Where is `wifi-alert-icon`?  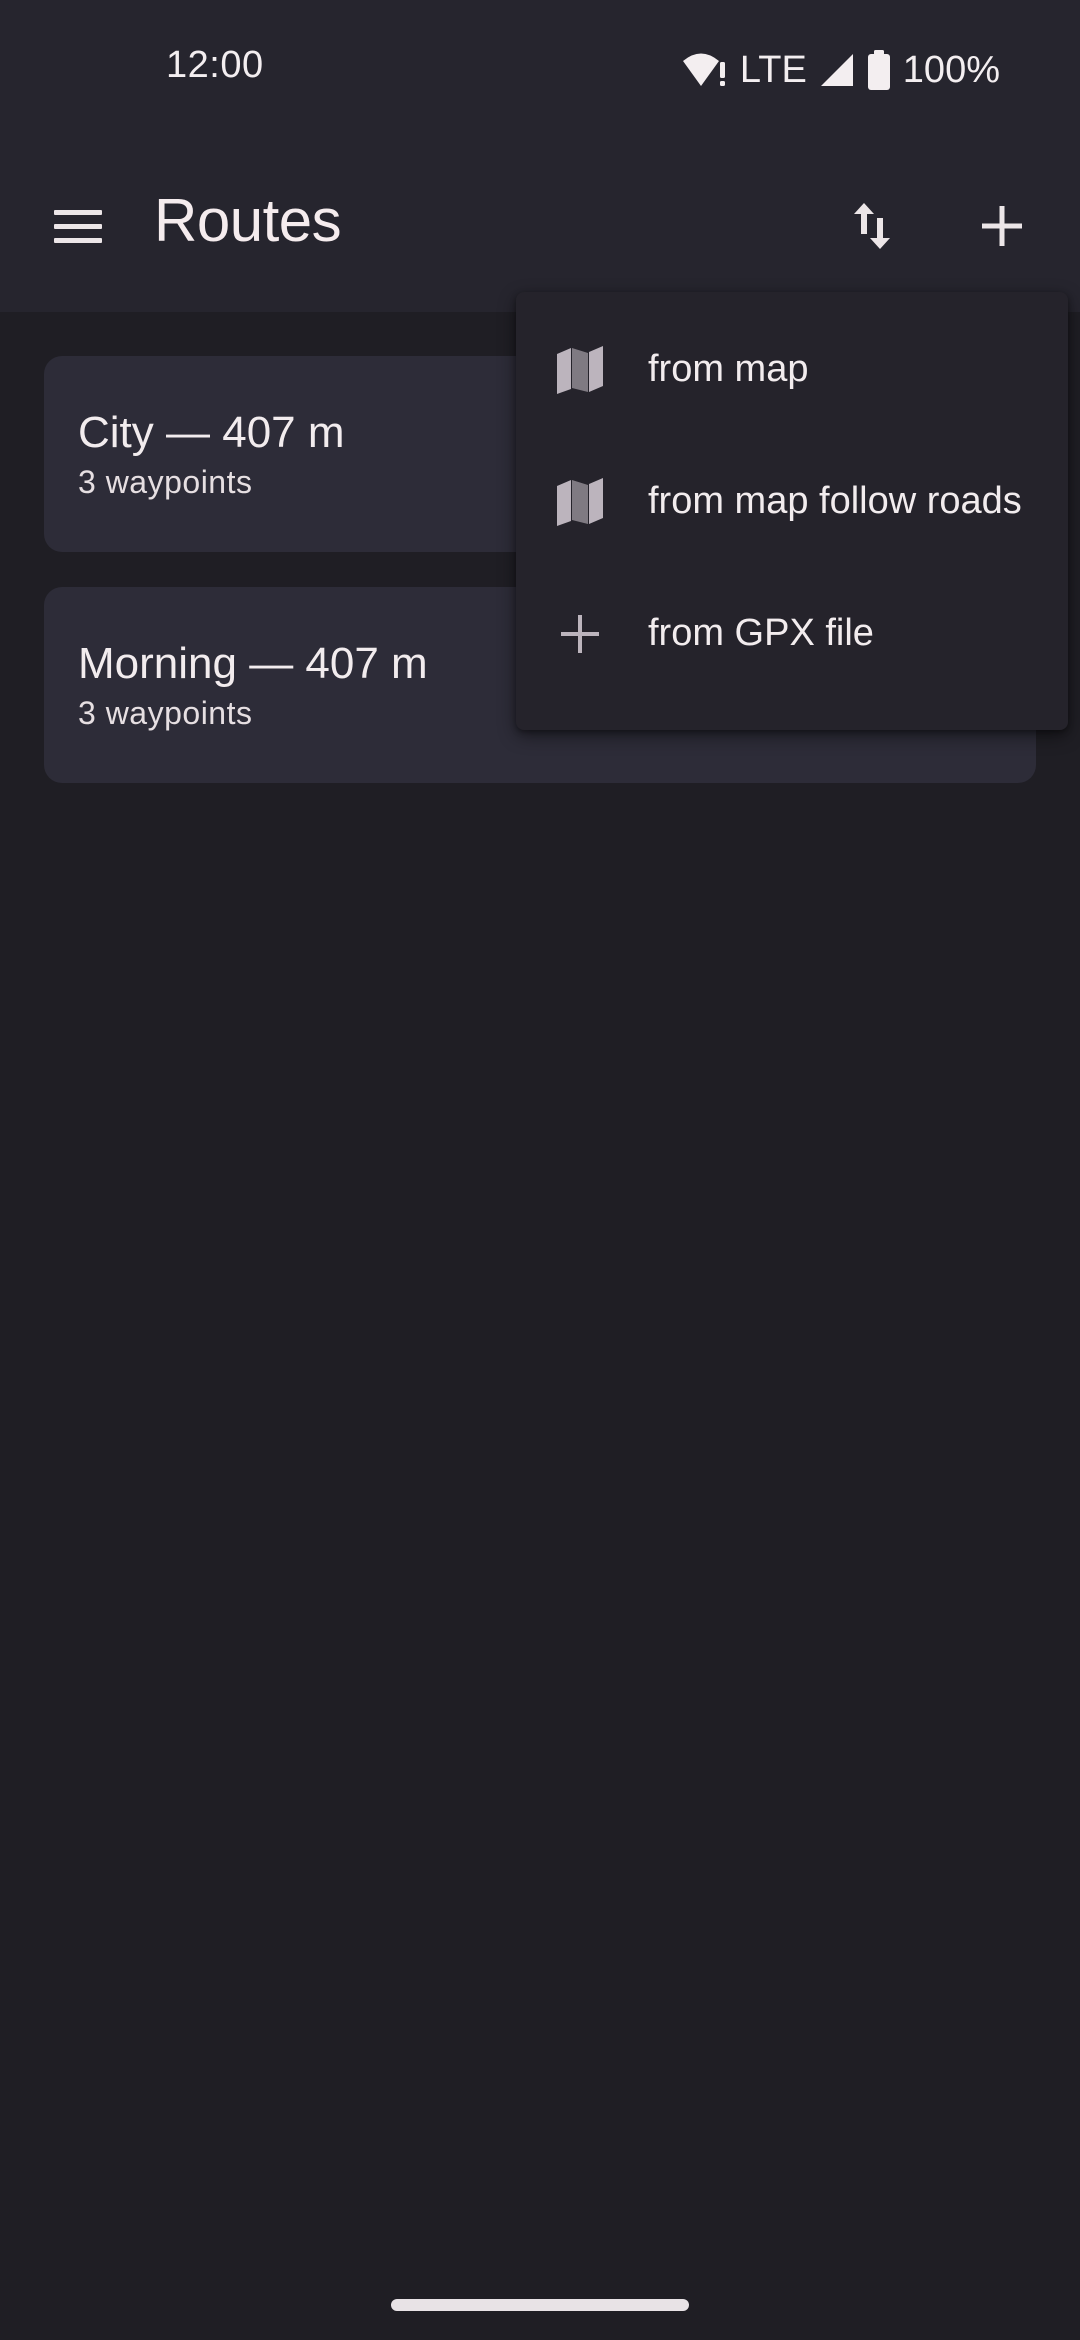 wifi-alert-icon is located at coordinates (705, 70).